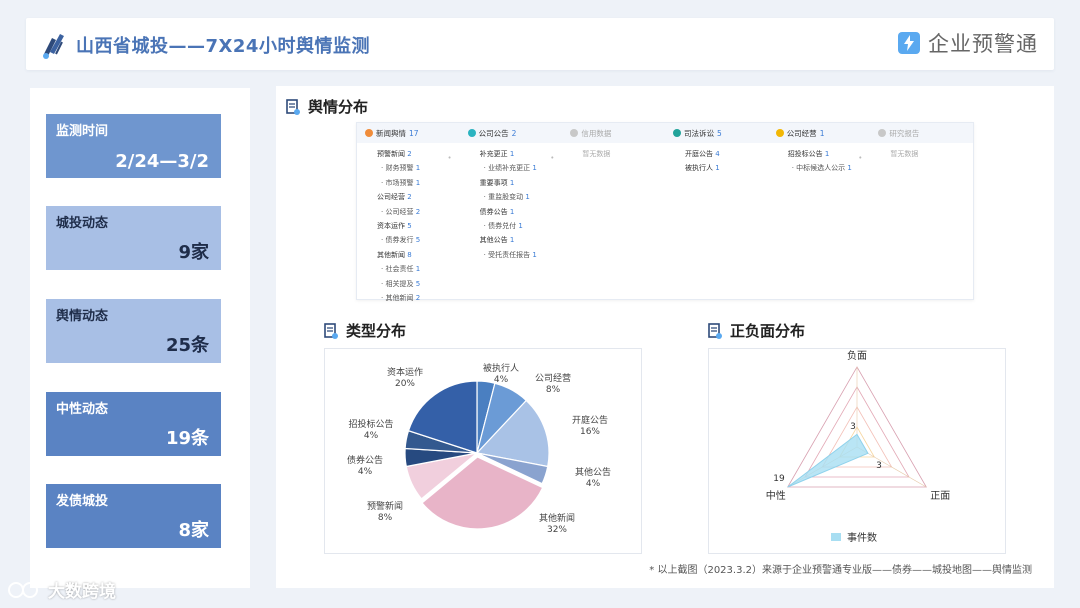  What do you see at coordinates (862, 537) in the screenshot?
I see `legend-label: 事件数` at bounding box center [862, 537].